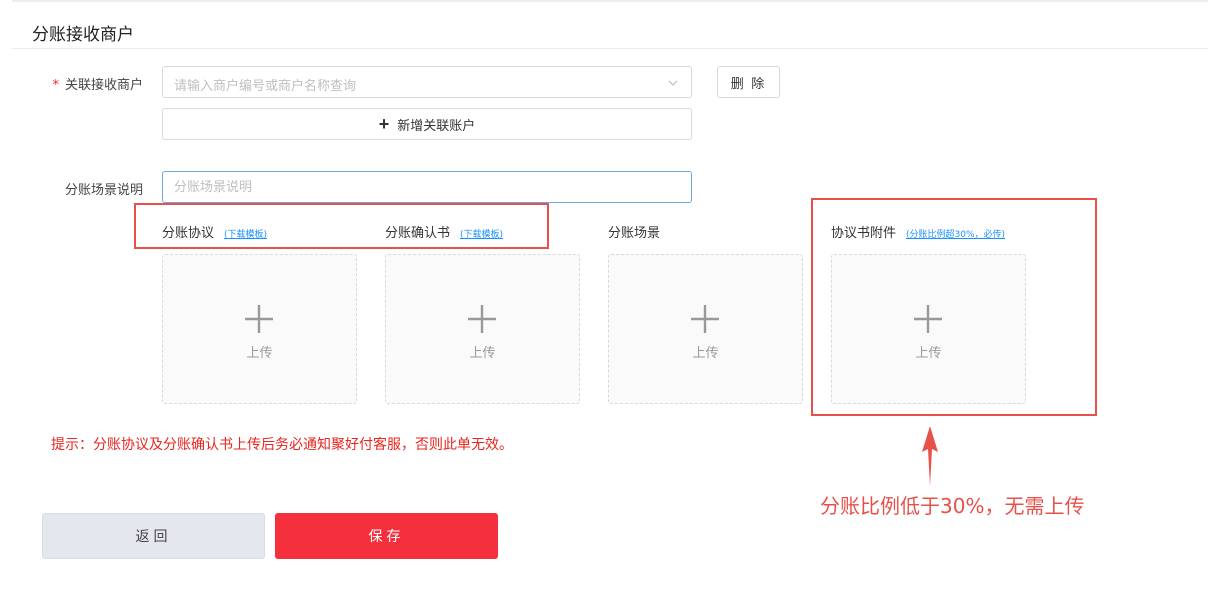 This screenshot has width=1208, height=590. Describe the element at coordinates (384, 124) in the screenshot. I see `plus-icon: +` at that location.